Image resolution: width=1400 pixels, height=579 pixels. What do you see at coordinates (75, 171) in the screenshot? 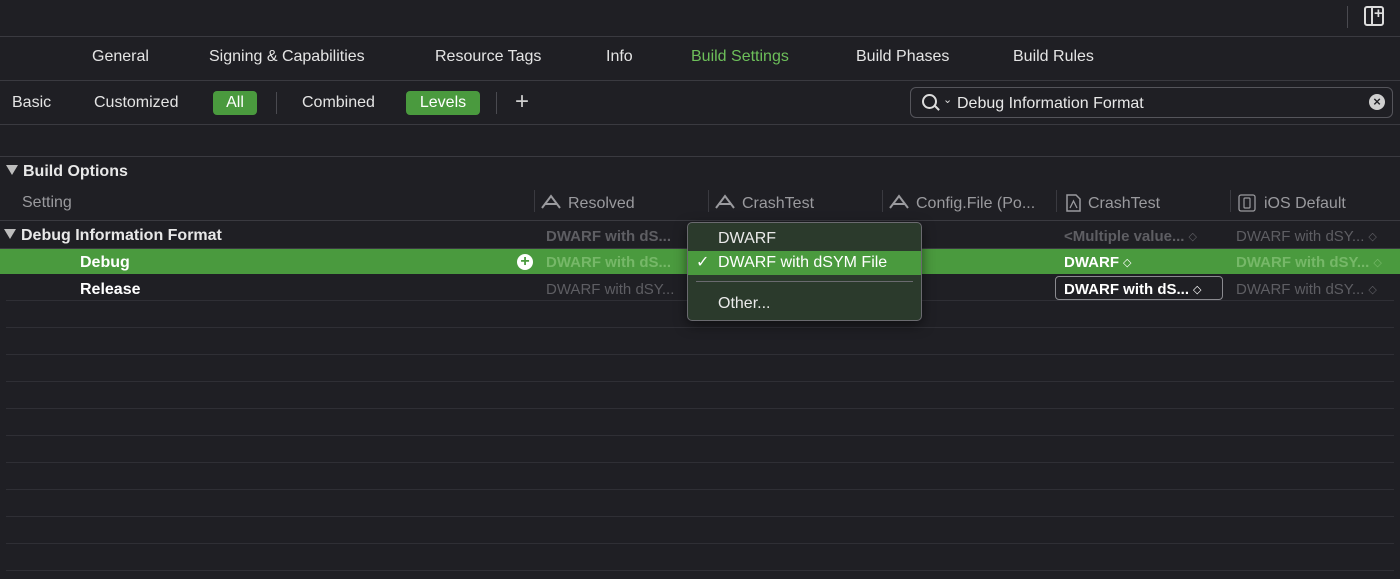
I see `section-title: Build Options` at bounding box center [75, 171].